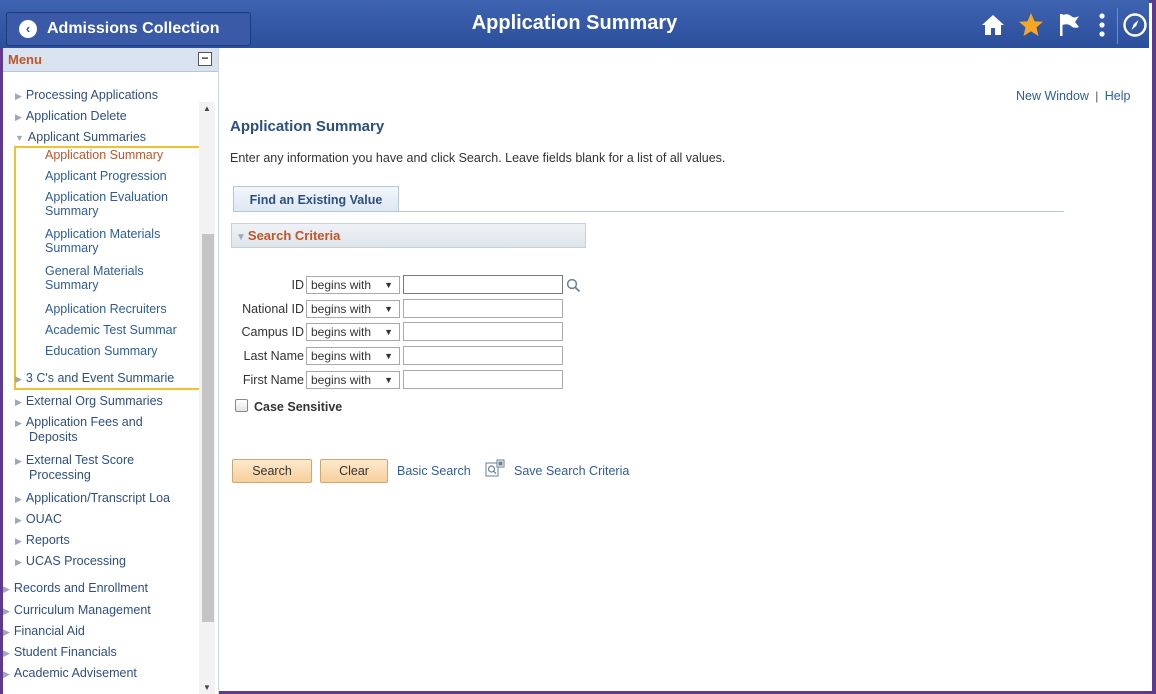 The height and width of the screenshot is (694, 1156). Describe the element at coordinates (100, 467) in the screenshot. I see `menu-item-external-test-score-processing: ▶ External Test Score Processing` at that location.